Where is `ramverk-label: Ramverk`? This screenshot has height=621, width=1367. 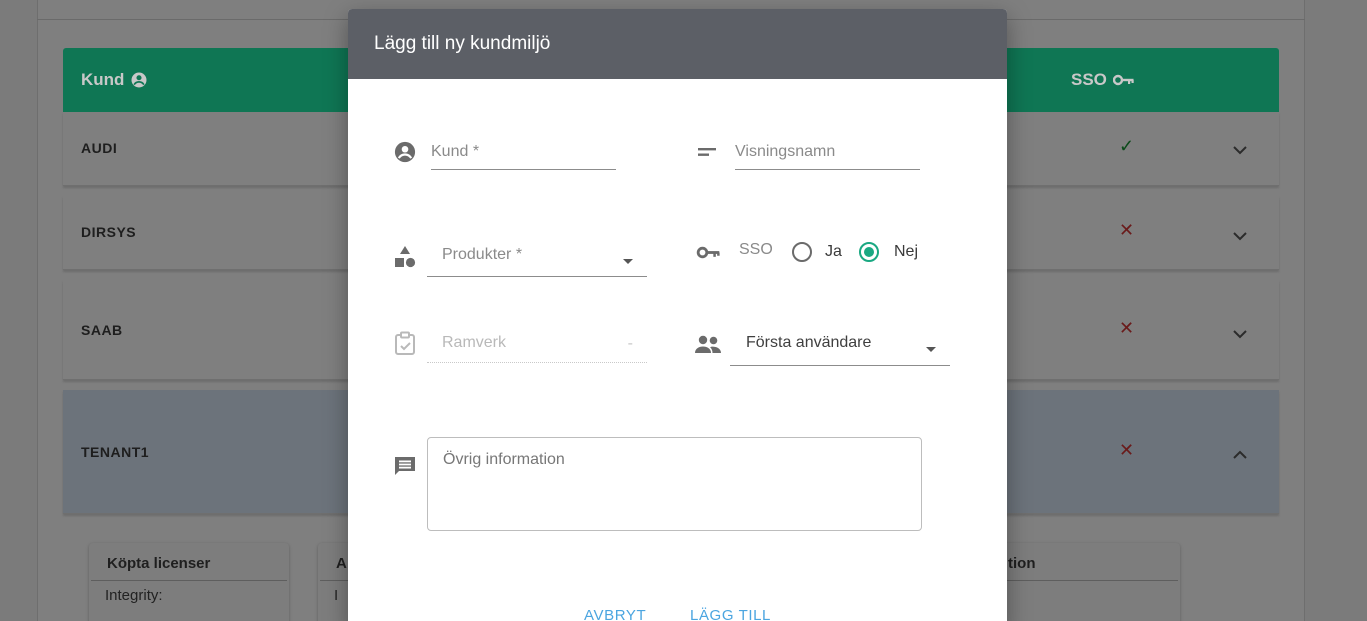
ramverk-label: Ramverk is located at coordinates (474, 342).